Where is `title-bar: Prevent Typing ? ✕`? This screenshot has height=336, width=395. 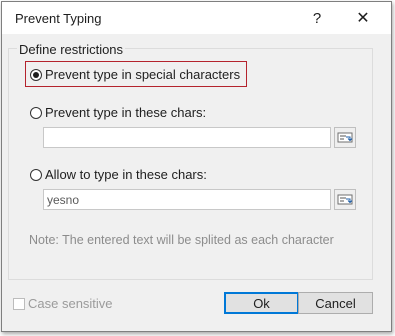
title-bar: Prevent Typing ? ✕ is located at coordinates (196, 18).